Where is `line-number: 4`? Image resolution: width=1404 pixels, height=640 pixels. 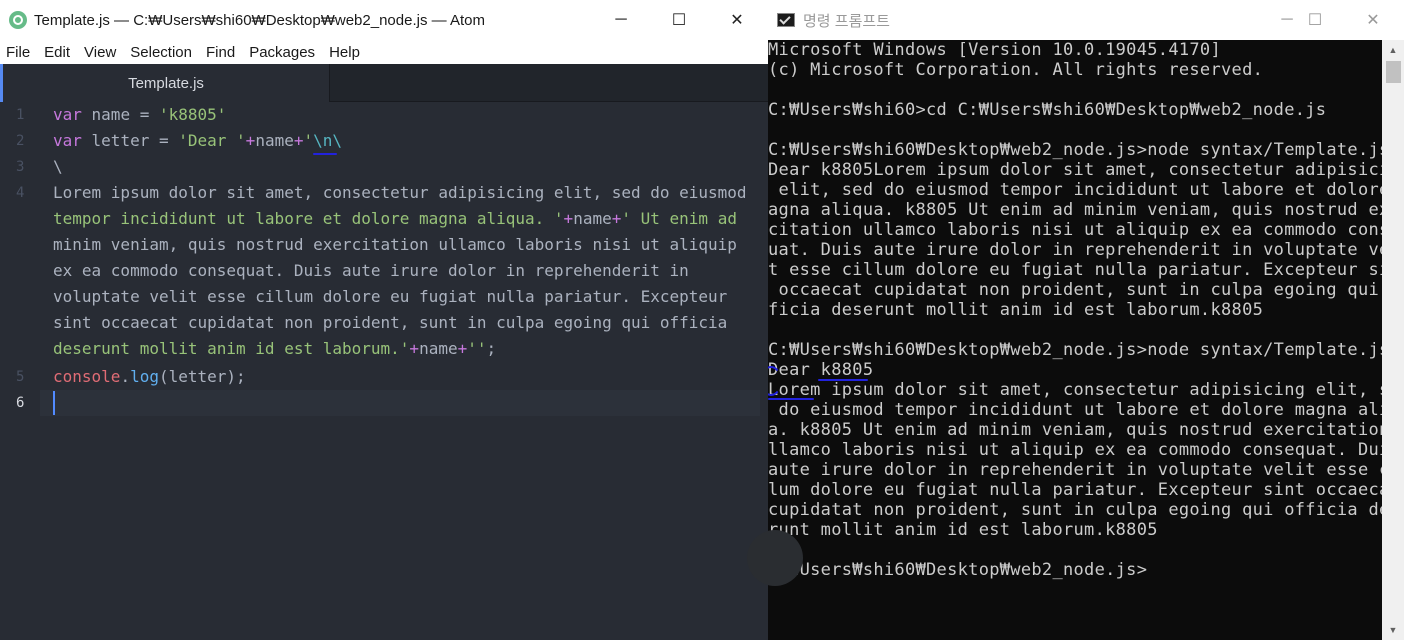 line-number: 4 is located at coordinates (20, 193).